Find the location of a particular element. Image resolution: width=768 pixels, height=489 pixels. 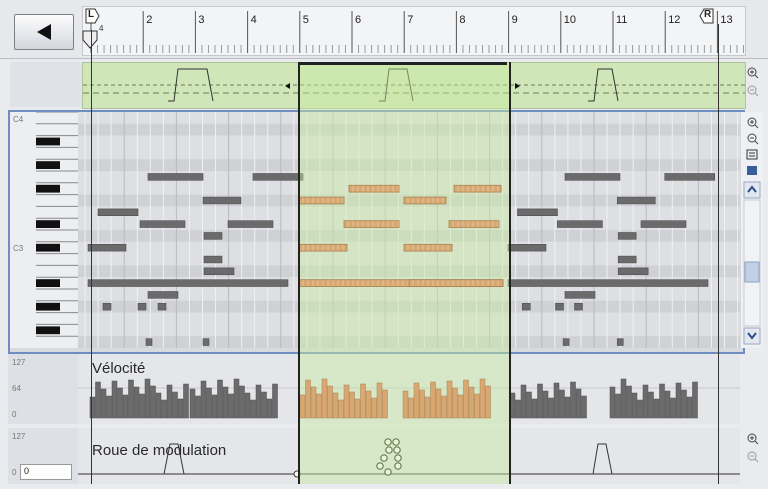

scroll-down-icon is located at coordinates (752, 336).